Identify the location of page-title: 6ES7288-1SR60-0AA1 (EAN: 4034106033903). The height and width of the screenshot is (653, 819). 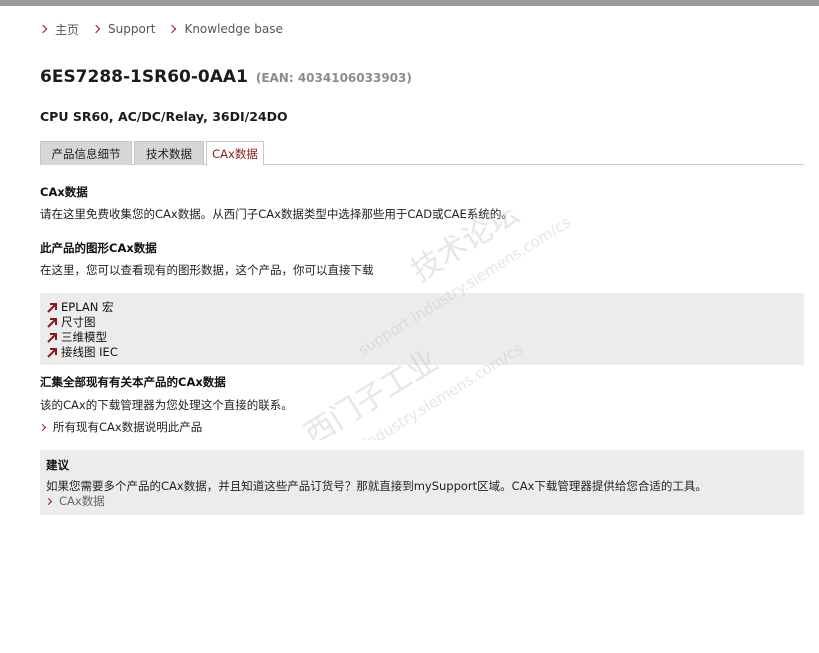
(226, 77).